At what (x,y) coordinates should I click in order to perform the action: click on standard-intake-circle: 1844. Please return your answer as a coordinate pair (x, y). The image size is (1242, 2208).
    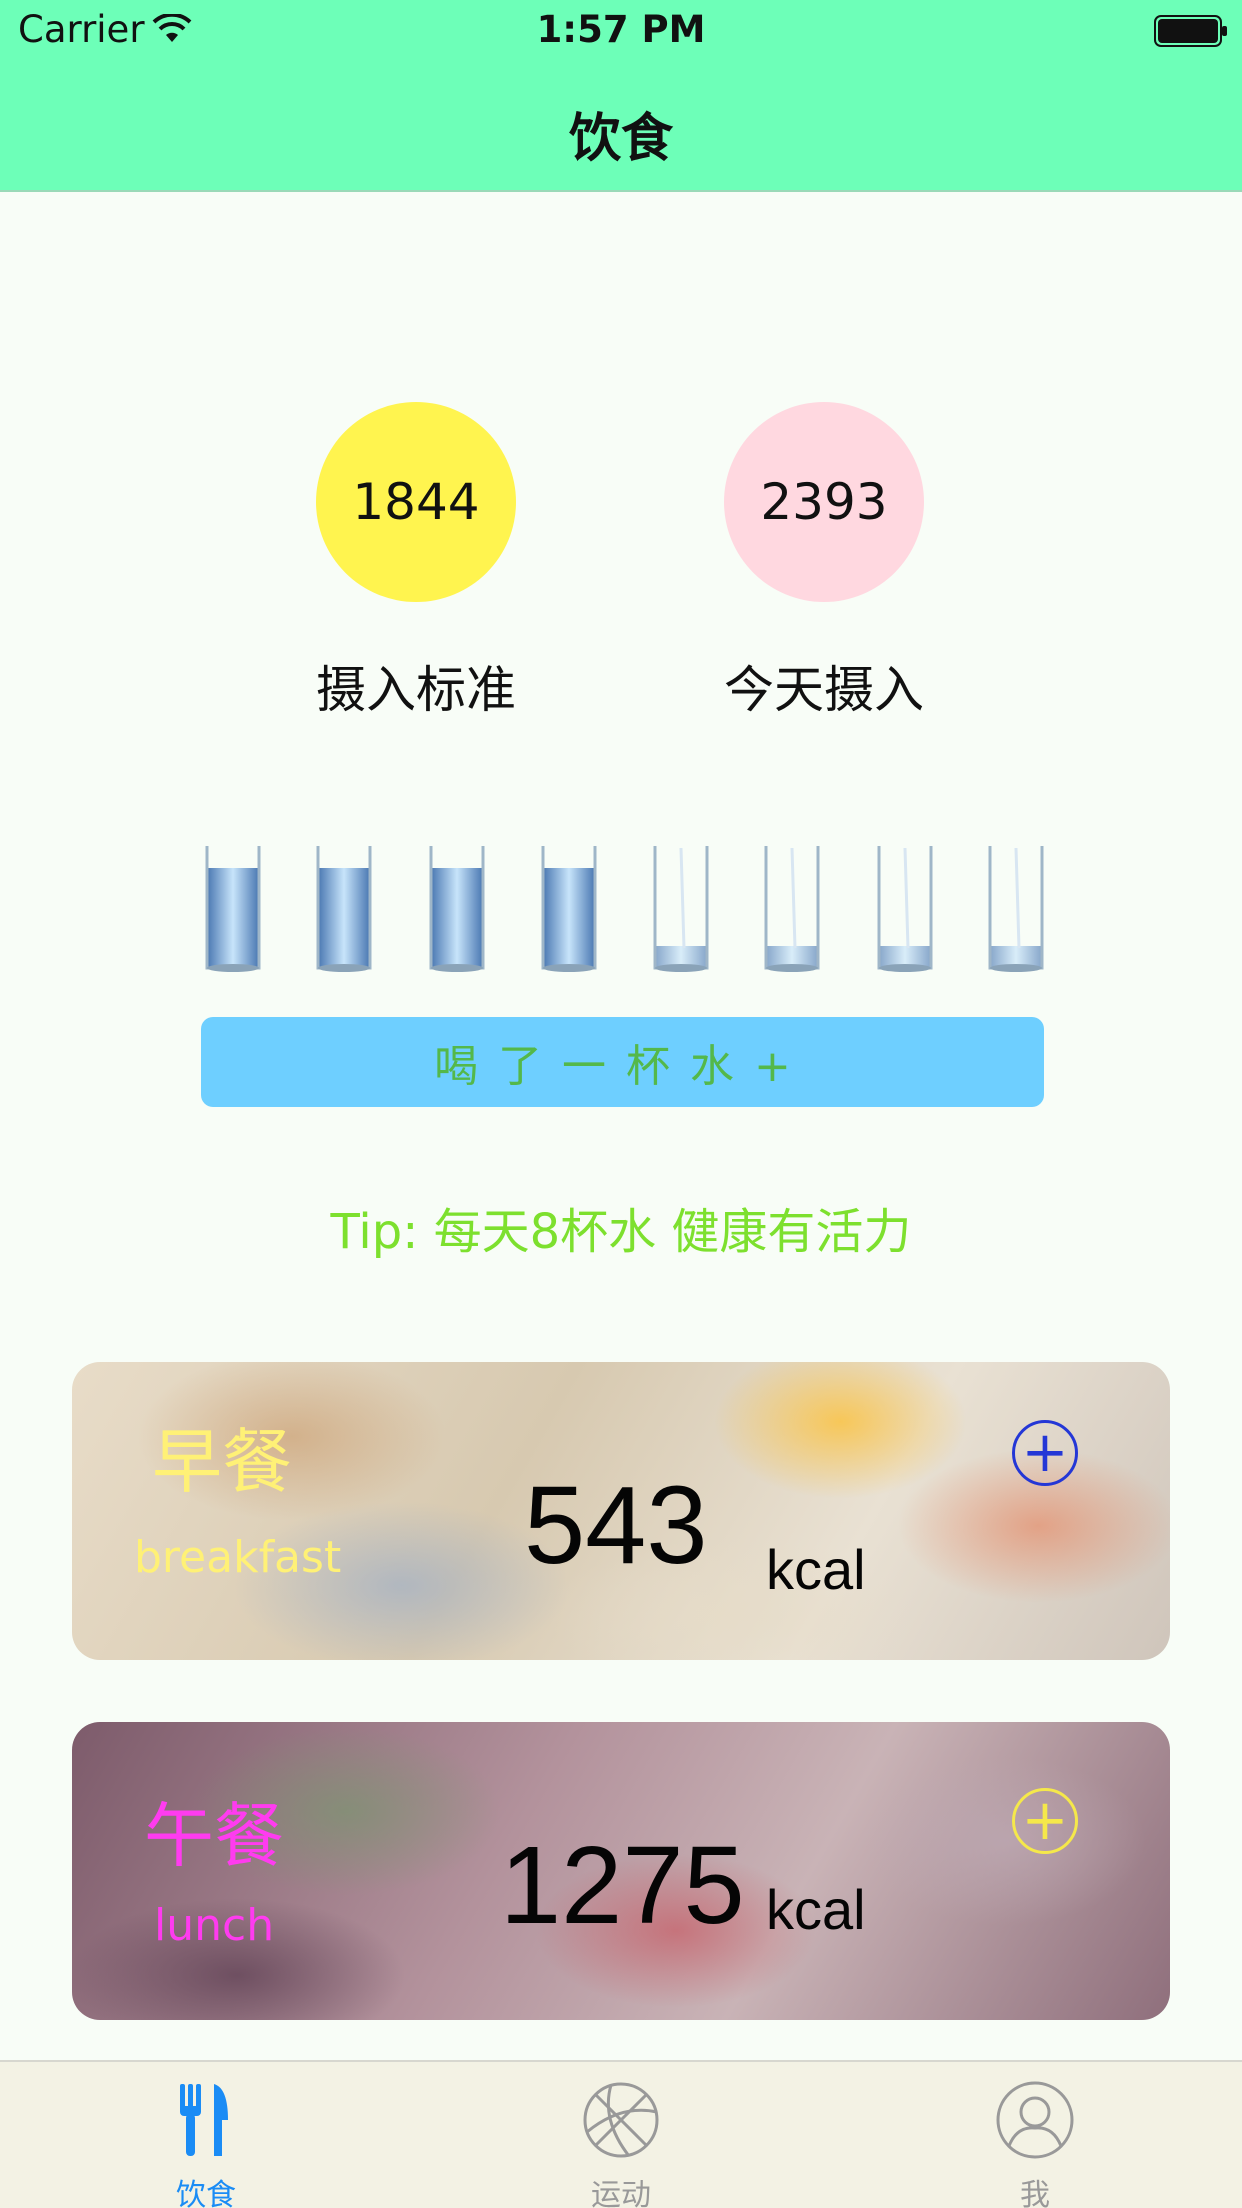
    Looking at the image, I should click on (416, 502).